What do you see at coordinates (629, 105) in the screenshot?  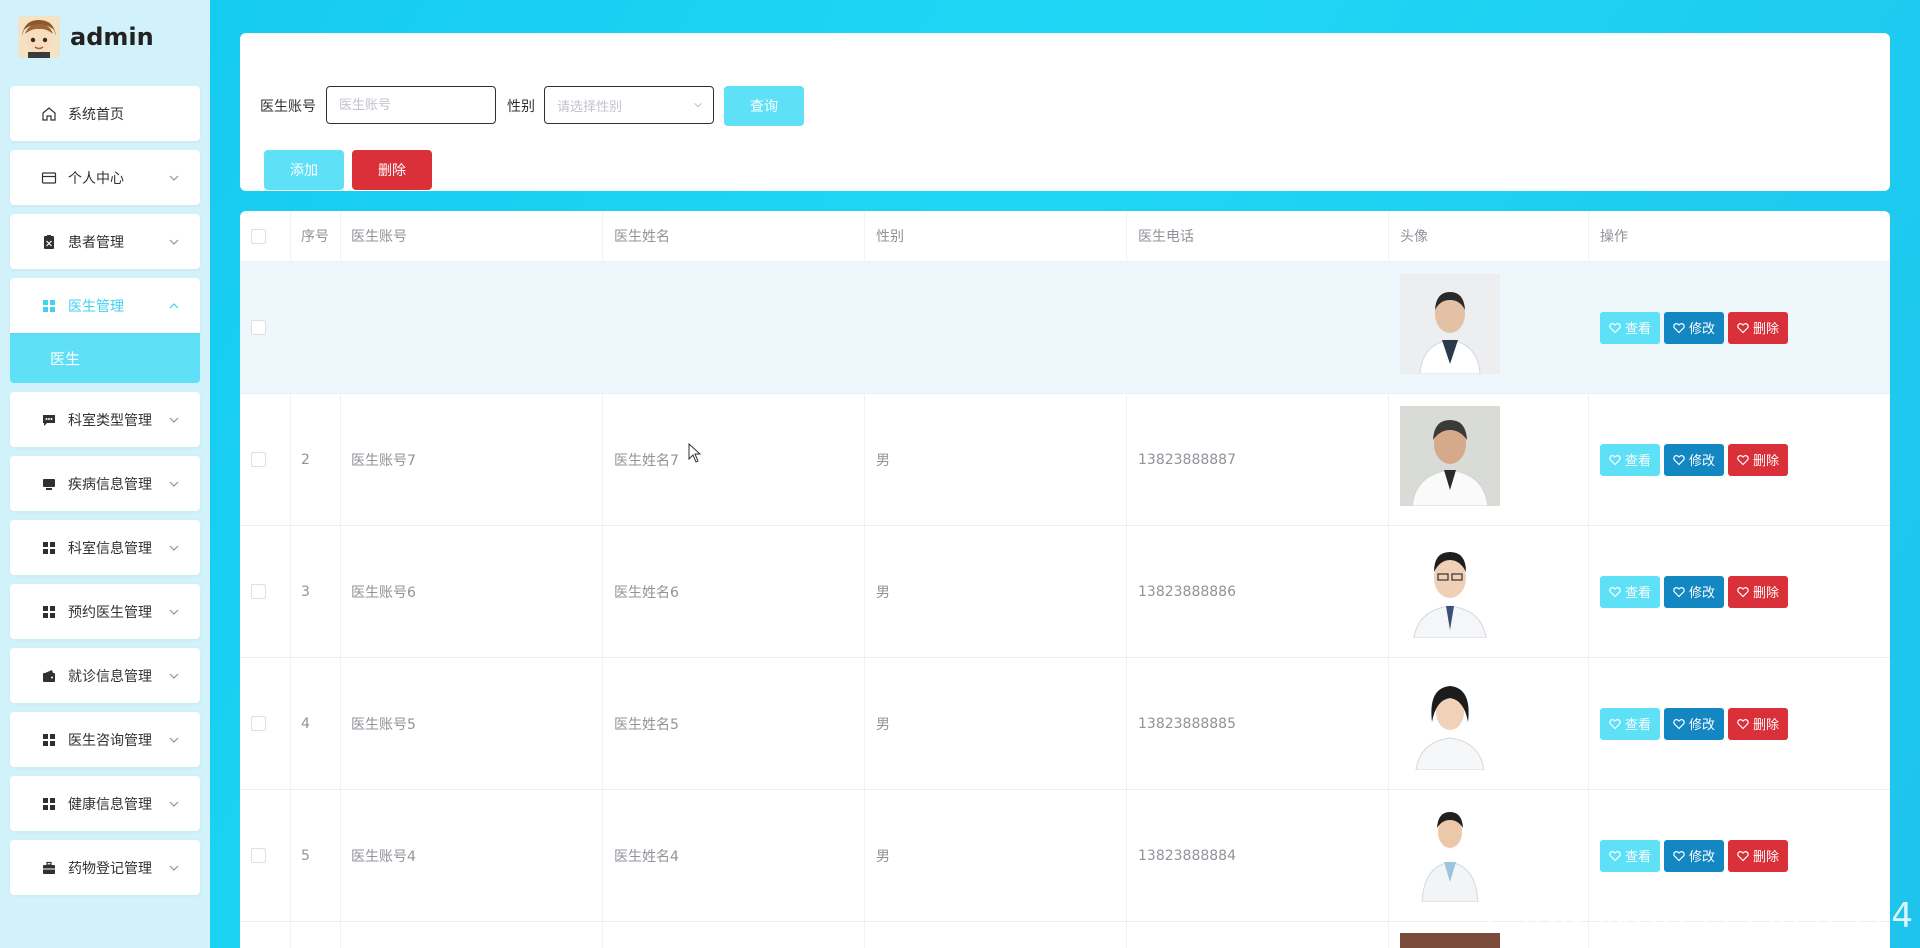 I see `gender-select: 请选择性别` at bounding box center [629, 105].